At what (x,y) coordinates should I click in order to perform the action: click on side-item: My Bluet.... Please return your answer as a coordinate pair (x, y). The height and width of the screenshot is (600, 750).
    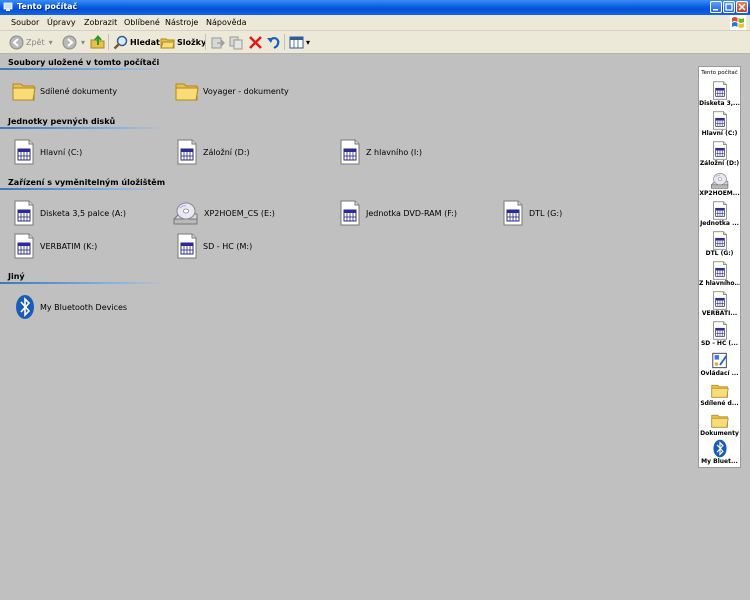
    Looking at the image, I should click on (719, 454).